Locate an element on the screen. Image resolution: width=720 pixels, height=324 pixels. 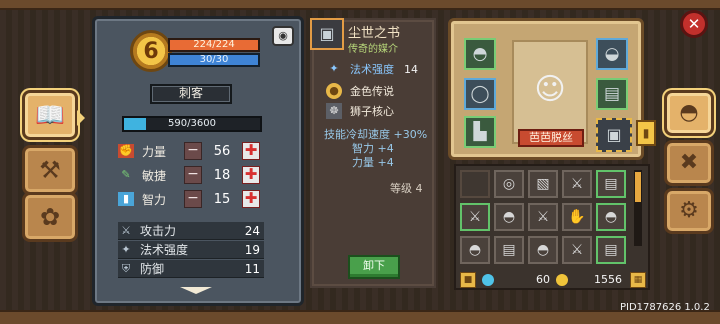
equip-slot-helmet: ◓ is located at coordinates (480, 54).